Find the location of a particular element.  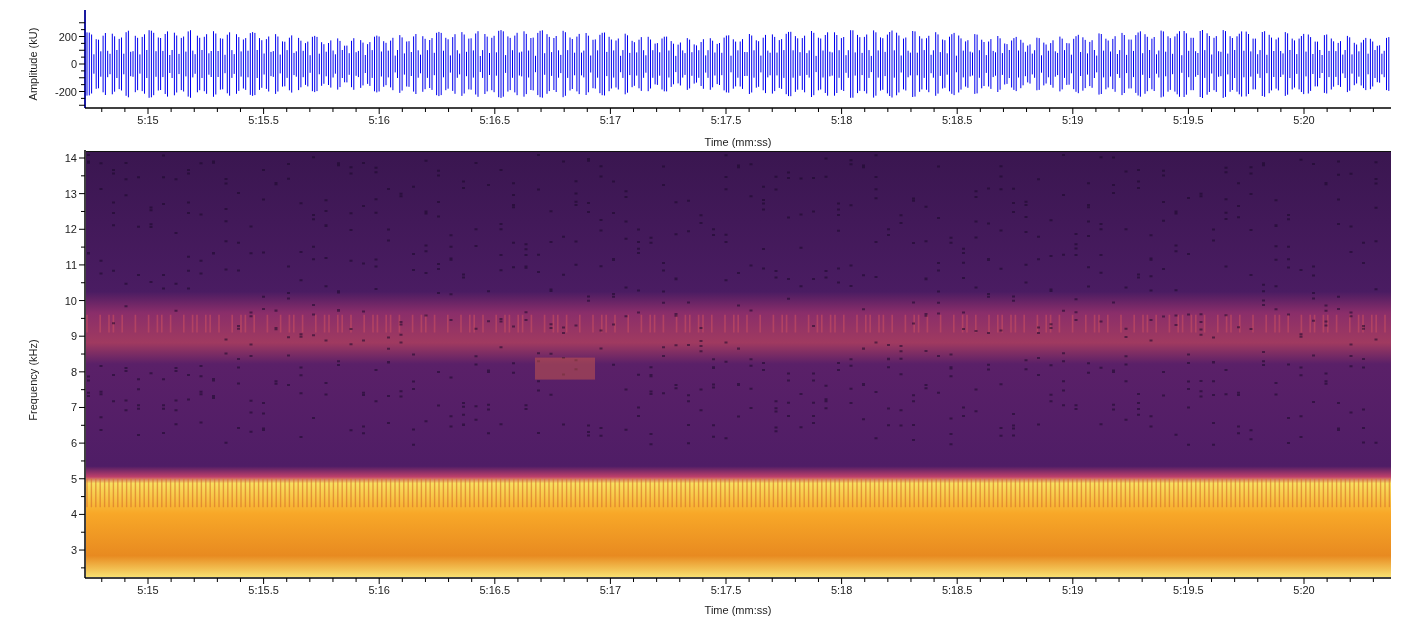

tick-label: 200 is located at coordinates (67, 36).